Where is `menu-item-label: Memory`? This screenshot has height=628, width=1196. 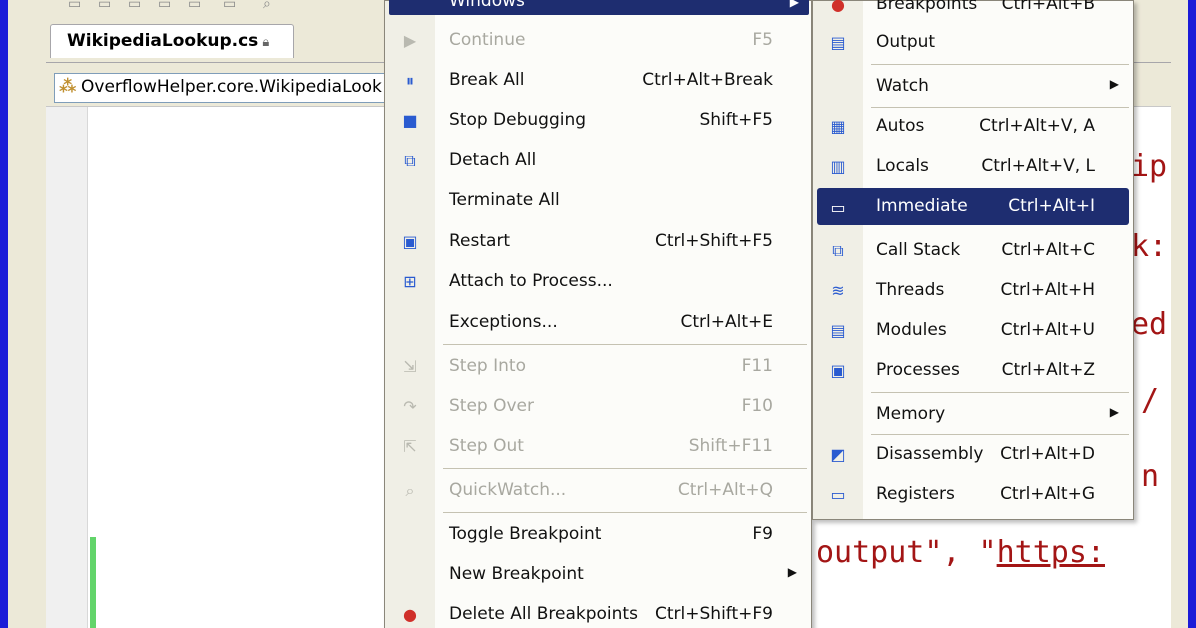 menu-item-label: Memory is located at coordinates (911, 414).